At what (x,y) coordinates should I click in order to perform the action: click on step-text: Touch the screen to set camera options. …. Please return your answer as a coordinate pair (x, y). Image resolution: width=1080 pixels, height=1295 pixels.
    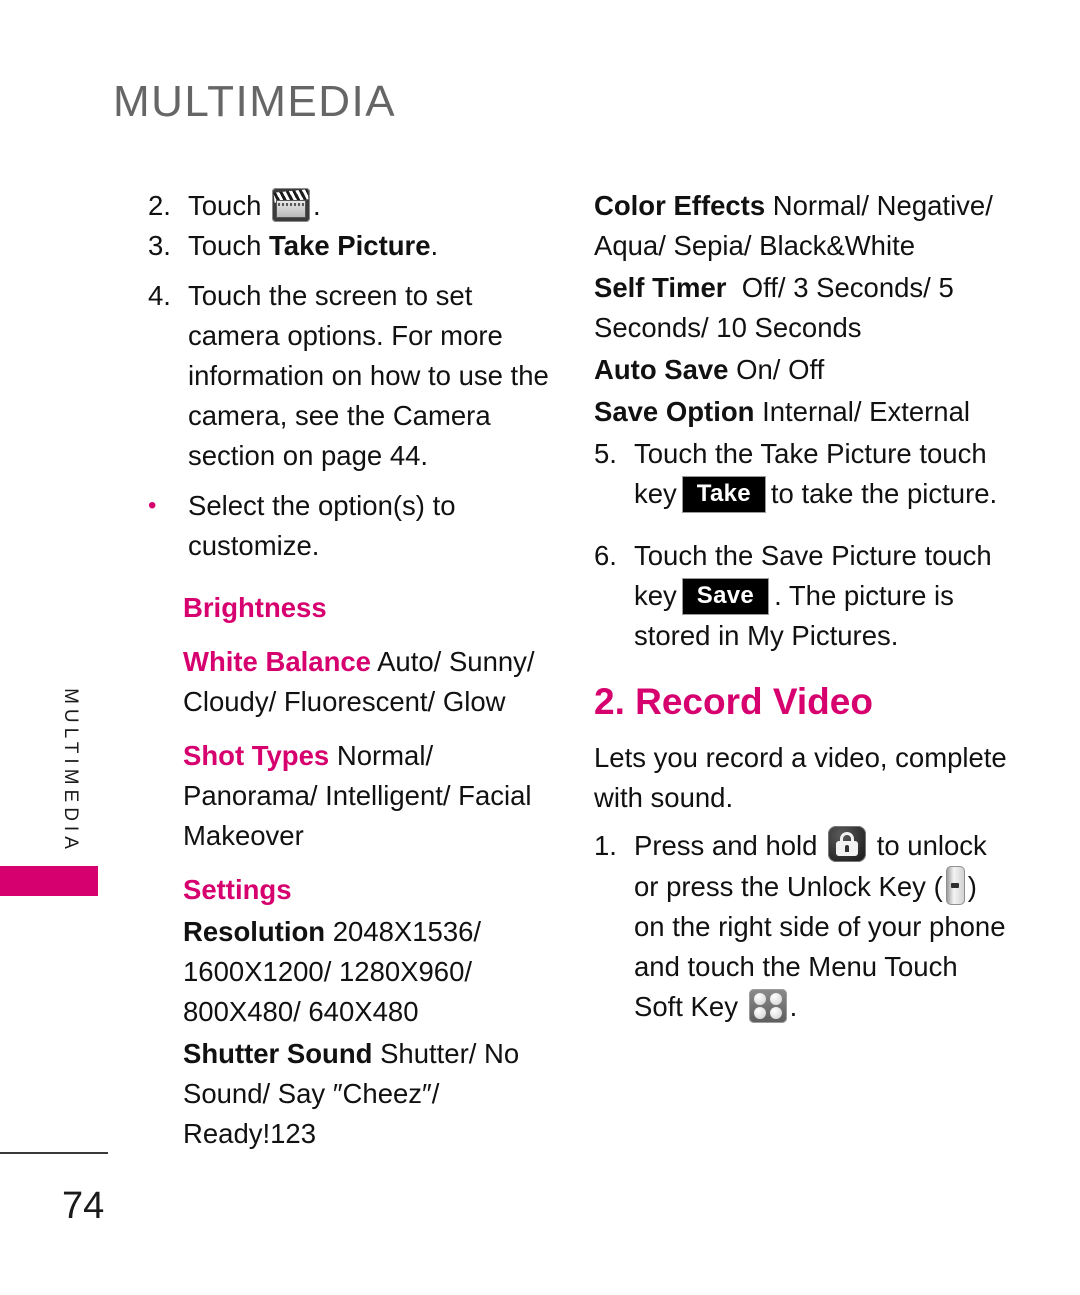
    Looking at the image, I should click on (368, 375).